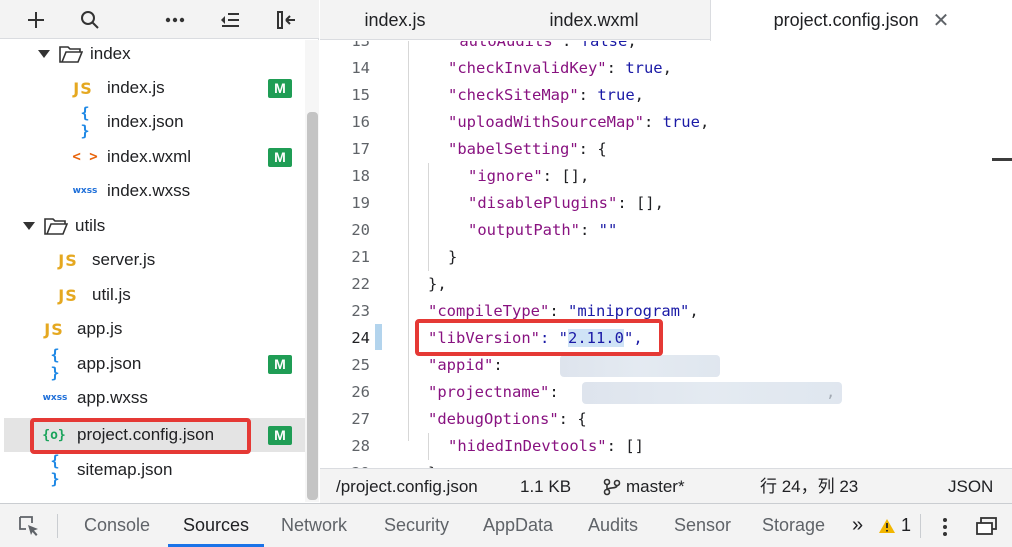 The width and height of the screenshot is (1012, 547). I want to click on code-line-14: "checkInvalidKey": true,, so click(560, 68).